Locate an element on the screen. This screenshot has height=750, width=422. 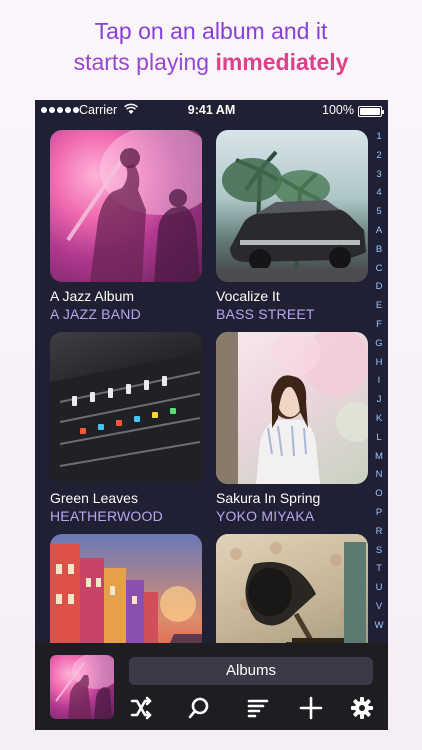
album-title: A Jazz Album is located at coordinates (92, 296).